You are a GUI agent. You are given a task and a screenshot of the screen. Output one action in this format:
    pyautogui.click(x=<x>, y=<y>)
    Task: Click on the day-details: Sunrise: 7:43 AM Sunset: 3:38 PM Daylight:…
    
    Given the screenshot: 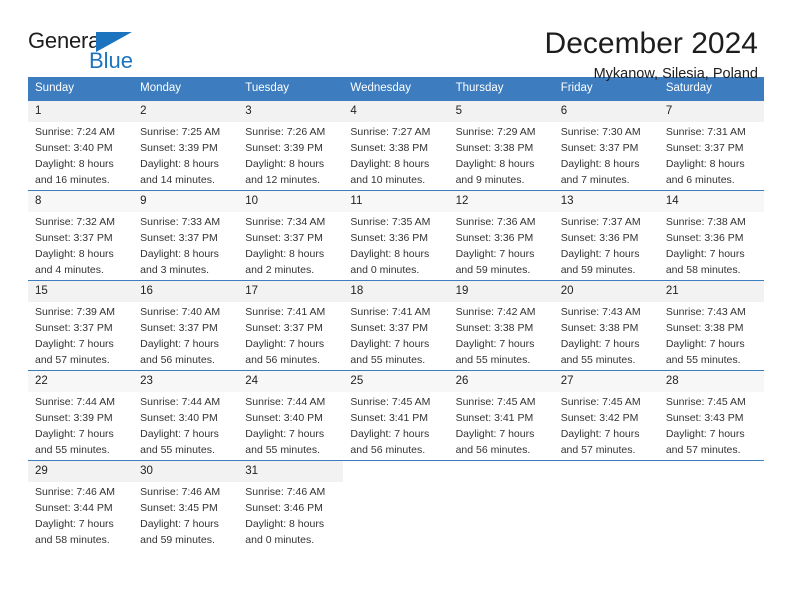 What is the action you would take?
    pyautogui.click(x=606, y=335)
    